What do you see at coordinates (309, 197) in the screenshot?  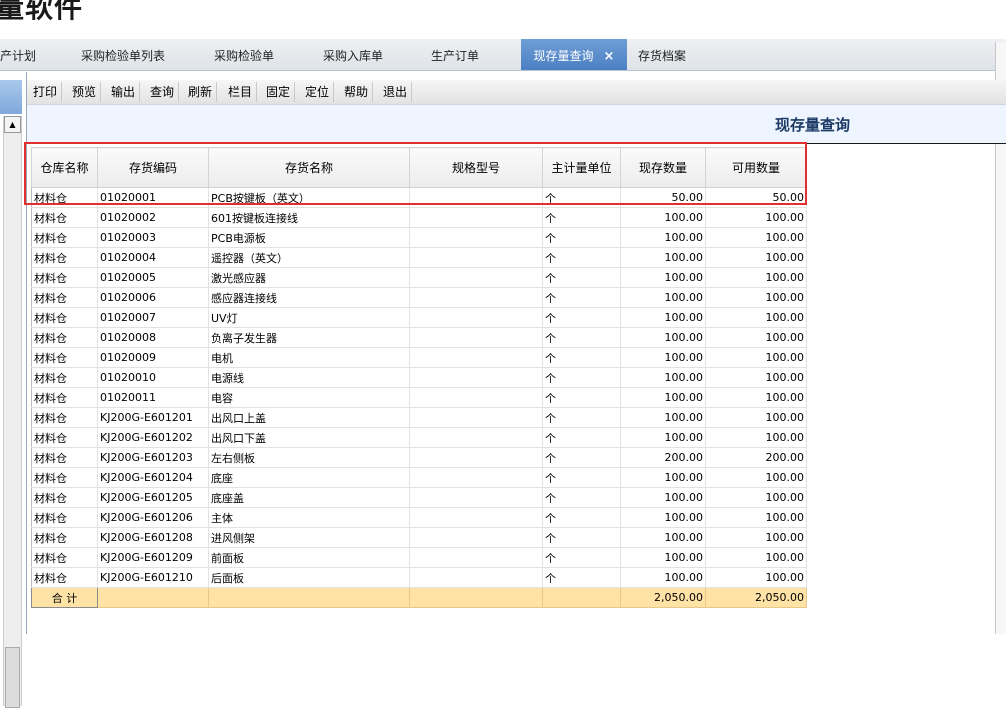 I see `cell-item-name: PCB按键板（英文）` at bounding box center [309, 197].